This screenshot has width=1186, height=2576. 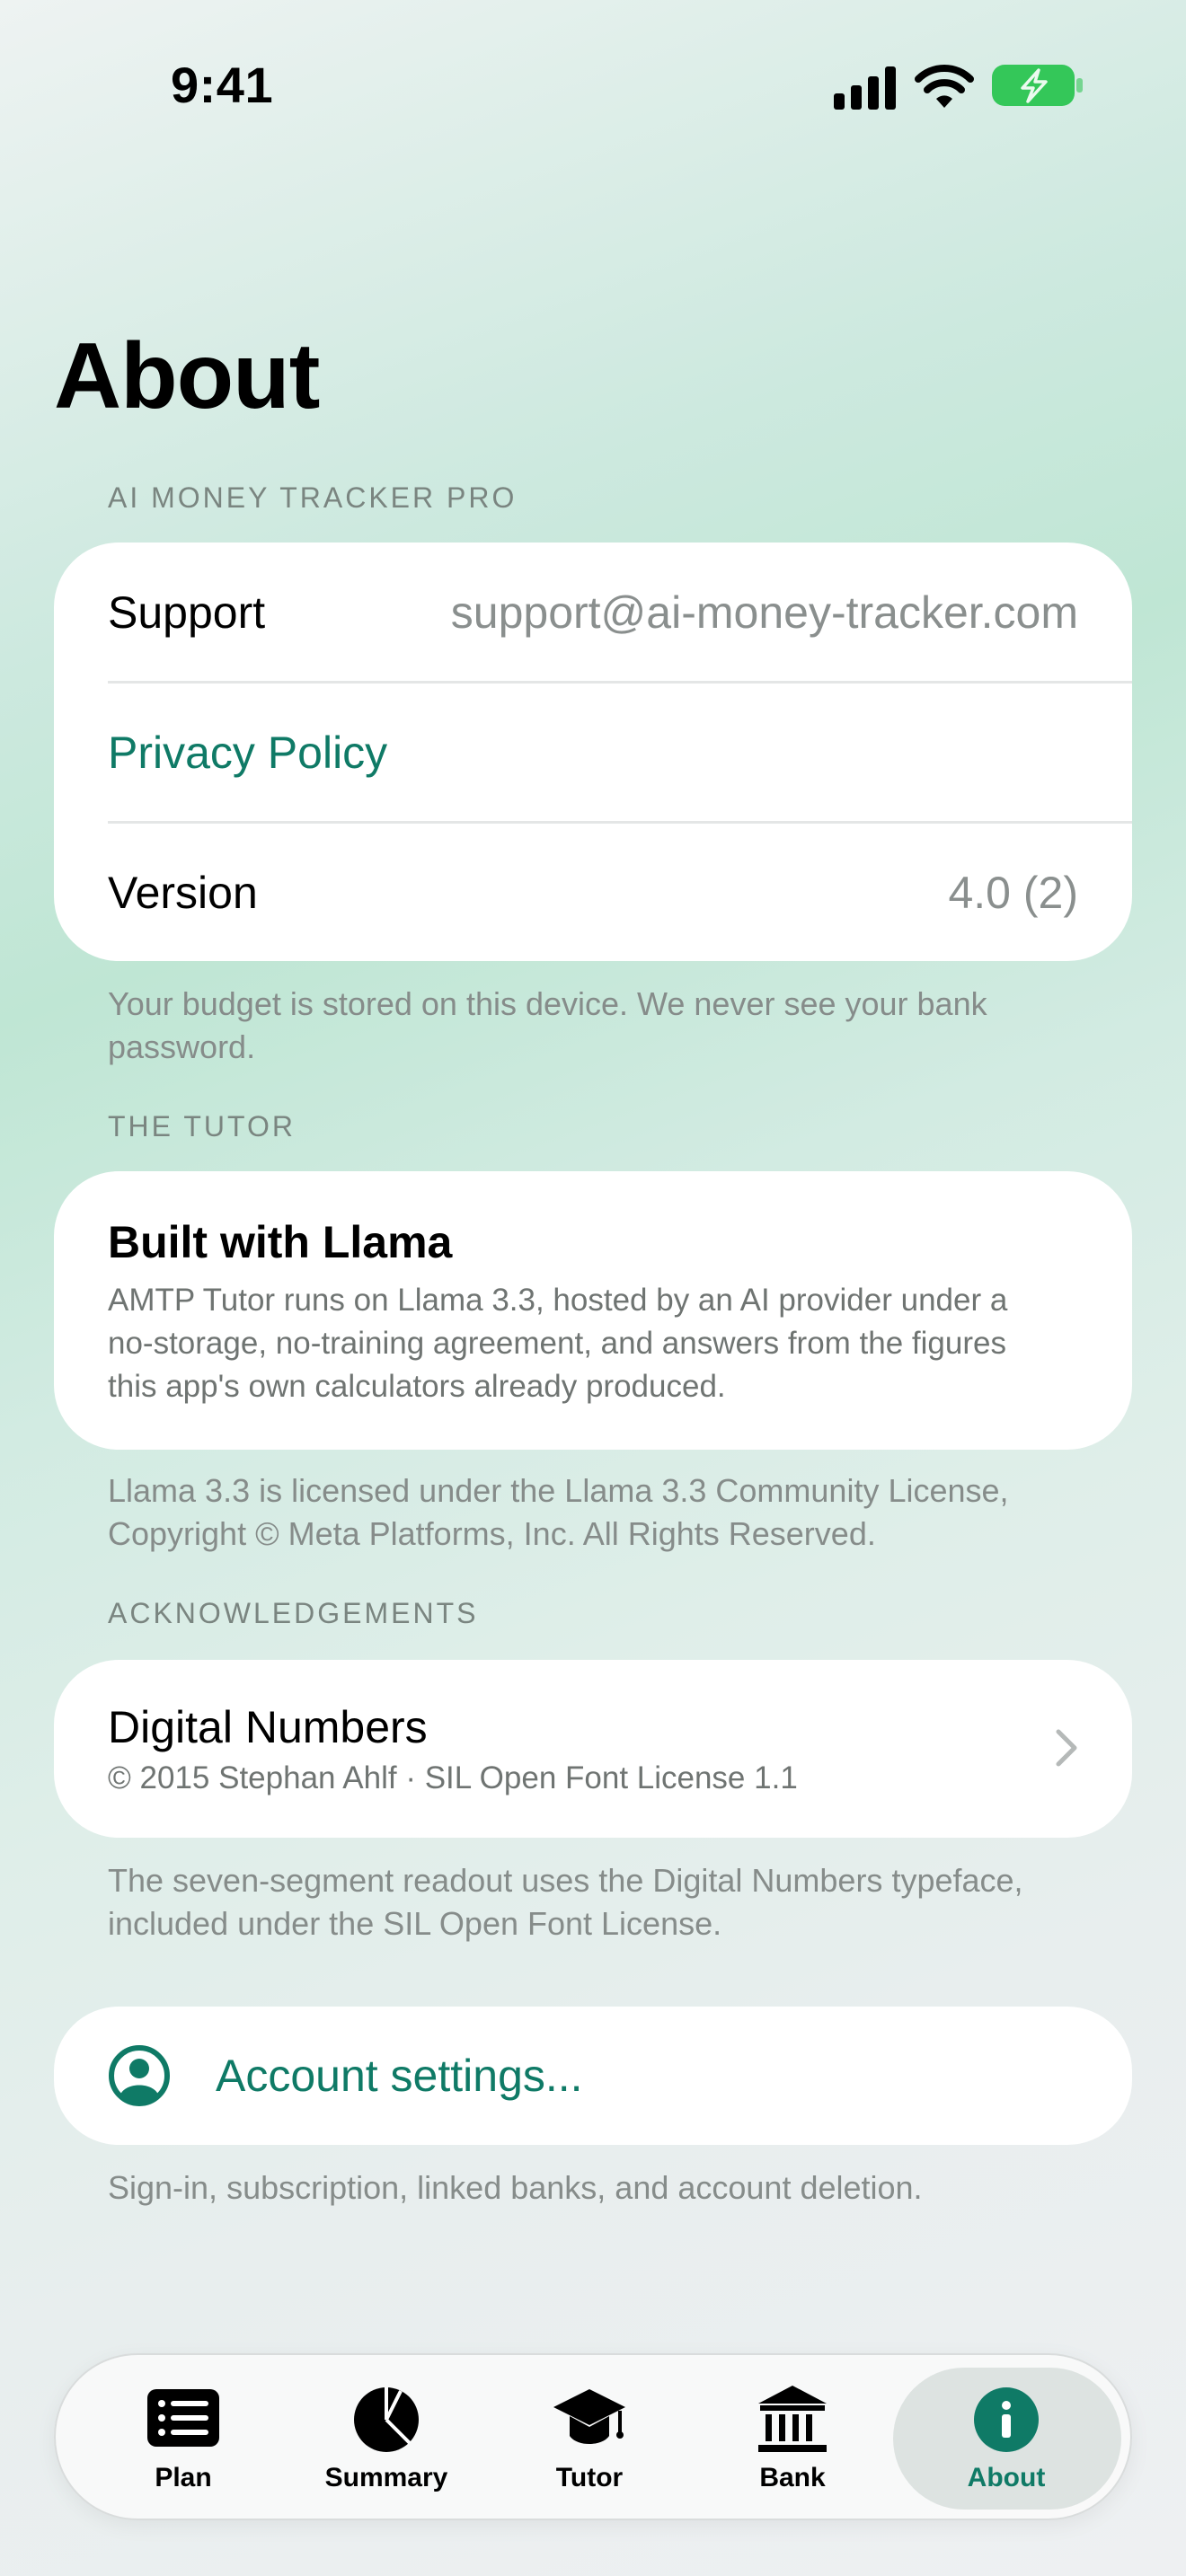 I want to click on ack-title: Digital Numbers, so click(x=268, y=1727).